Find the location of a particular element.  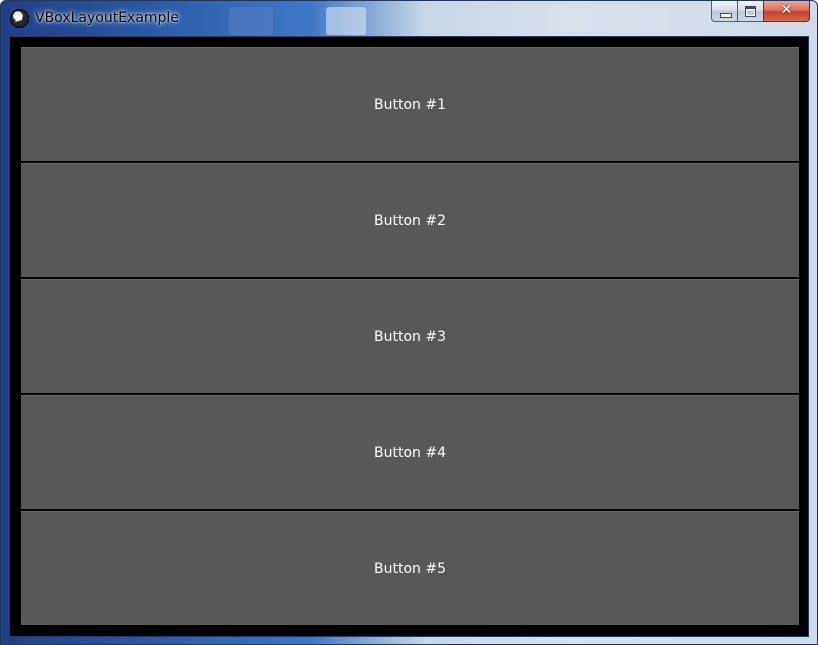

kivy-logo-icon is located at coordinates (19, 18).